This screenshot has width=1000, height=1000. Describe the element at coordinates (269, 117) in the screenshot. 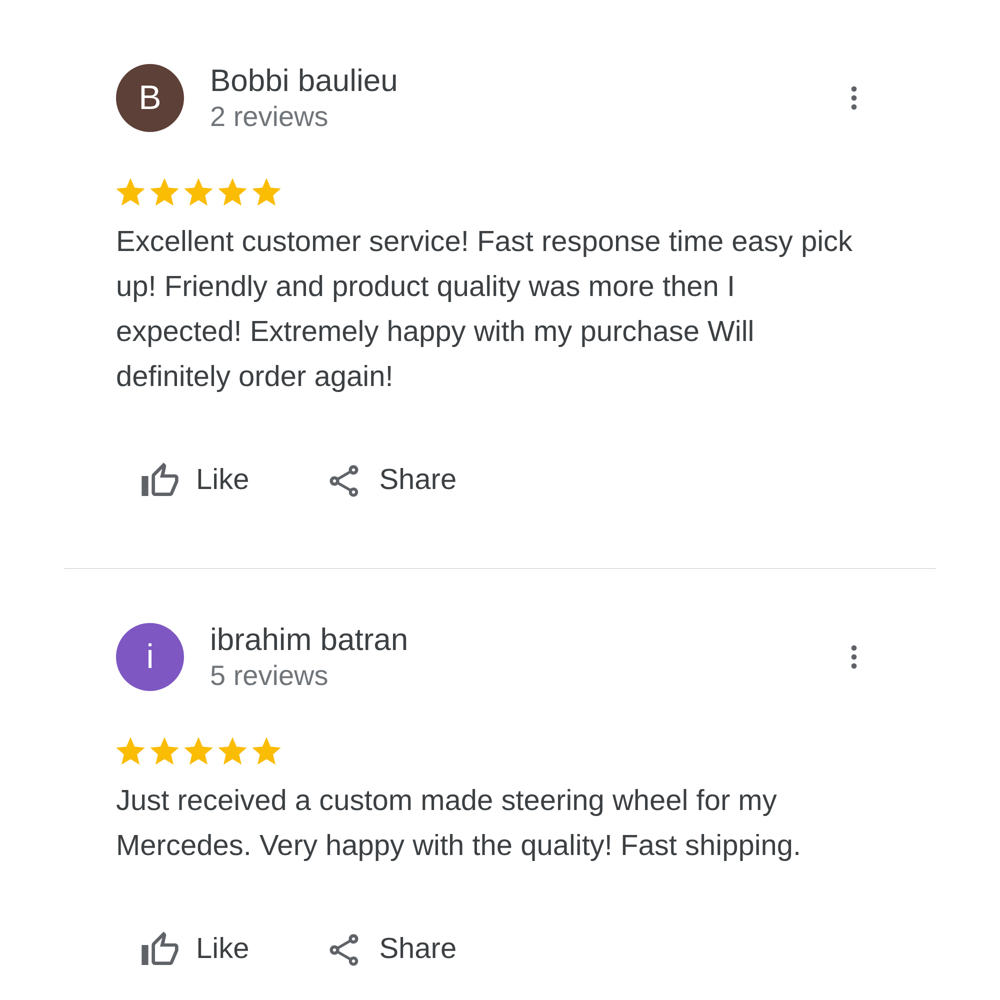

I see `review-count: 2 reviews` at that location.